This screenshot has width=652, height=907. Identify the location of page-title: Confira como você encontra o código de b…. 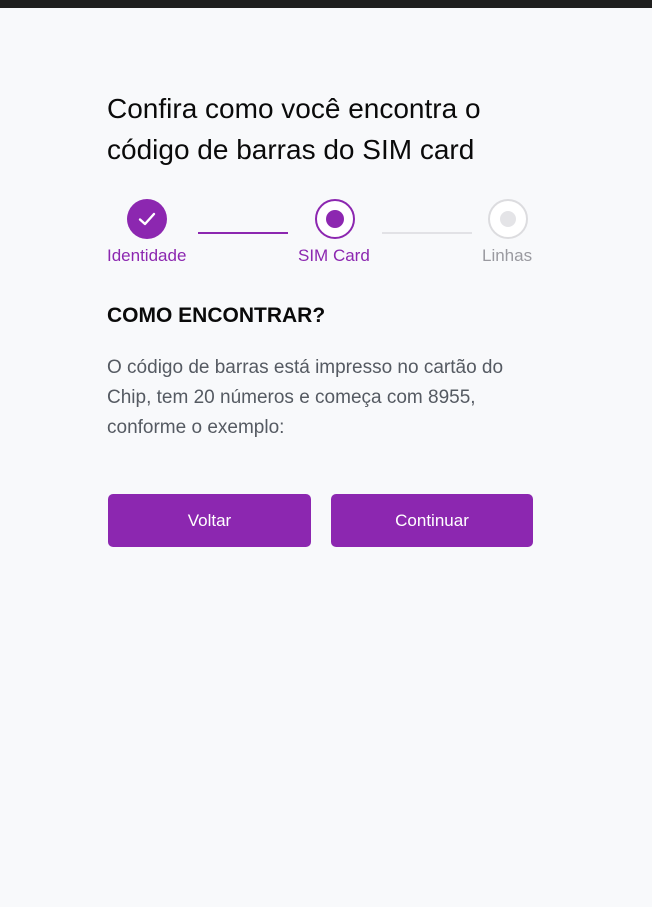
(294, 129).